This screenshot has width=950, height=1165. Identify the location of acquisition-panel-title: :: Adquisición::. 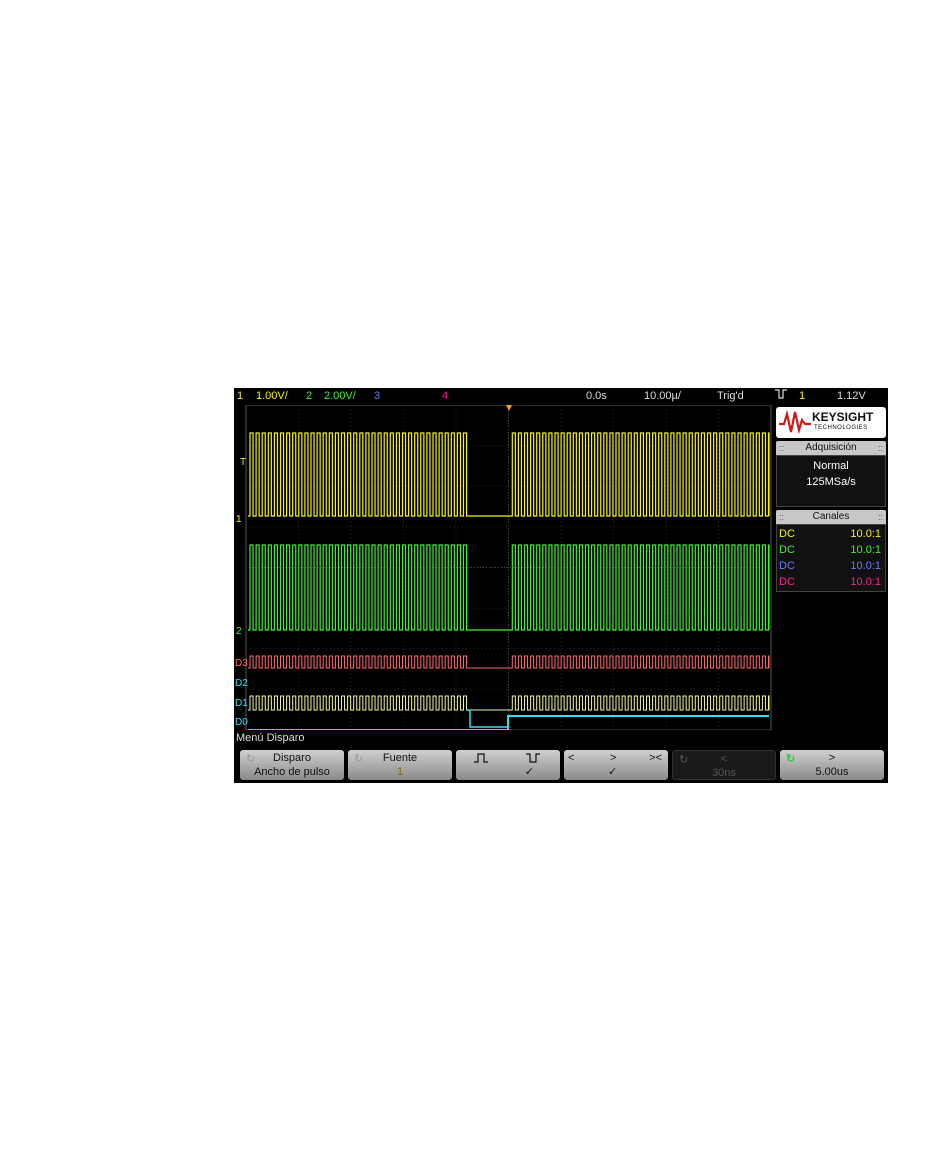
(831, 448).